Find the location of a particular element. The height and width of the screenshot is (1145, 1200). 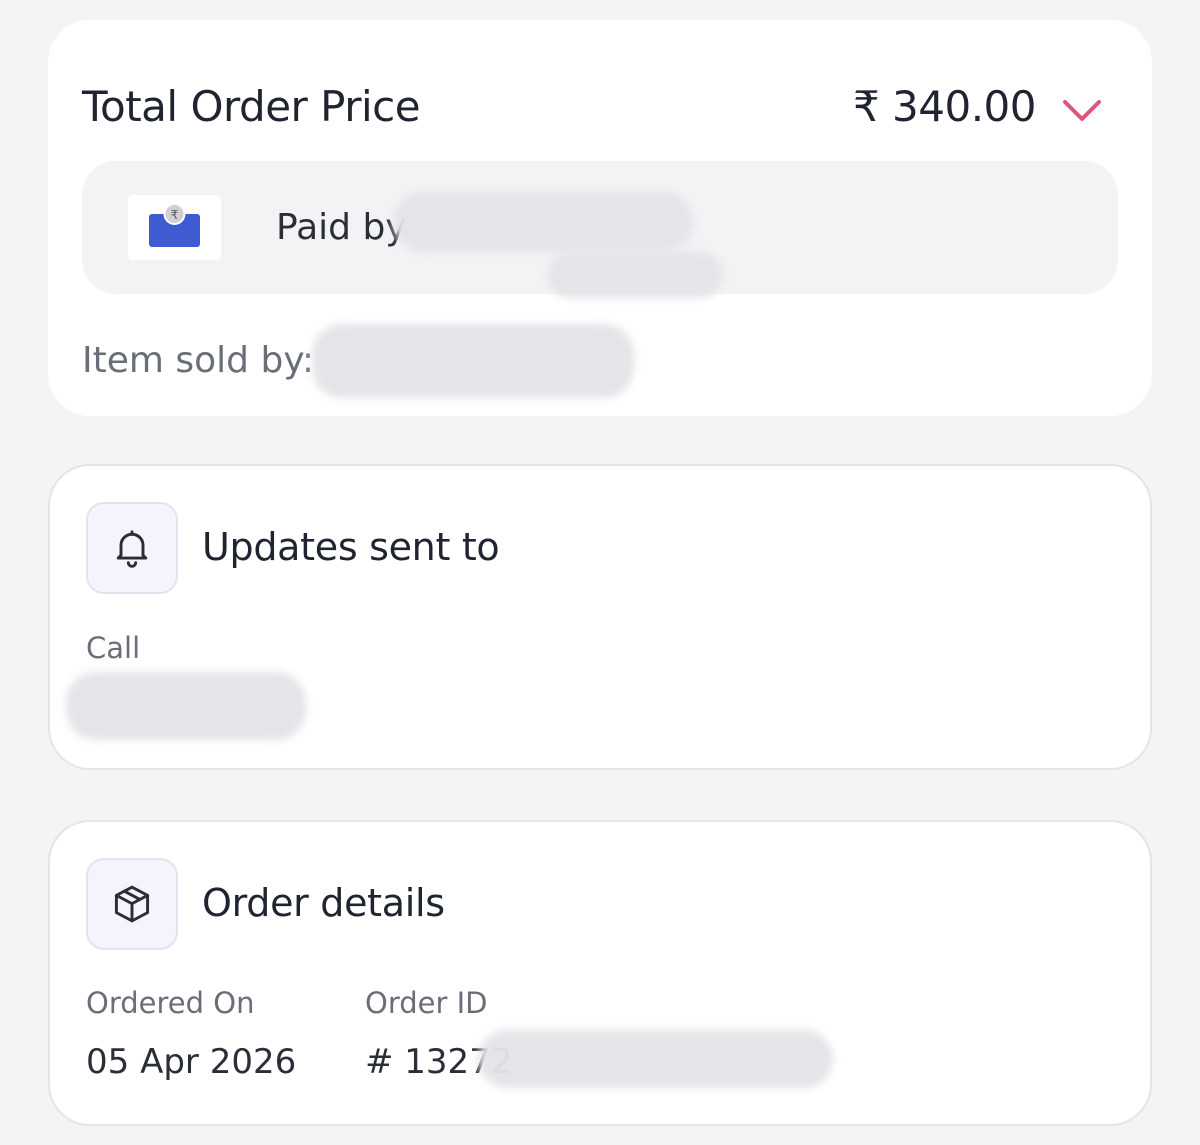

updates-sent-to-title: Updates sent to is located at coordinates (351, 547).